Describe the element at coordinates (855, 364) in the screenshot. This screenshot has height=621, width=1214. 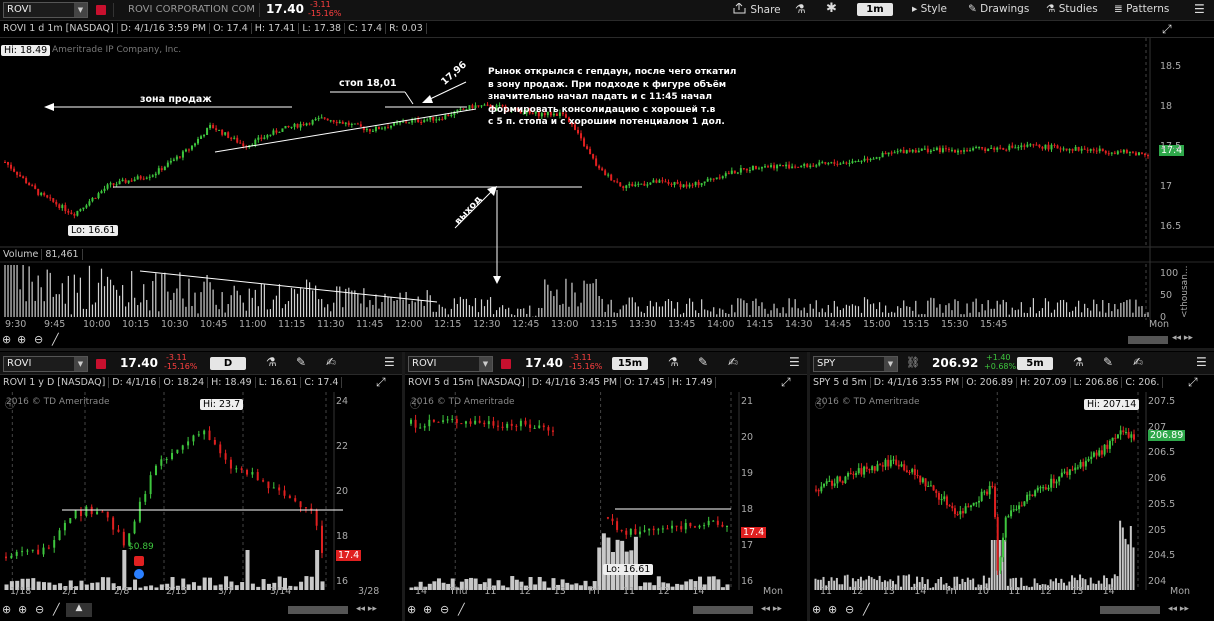
I see `panel-symbol-selector: SPY ▼` at that location.